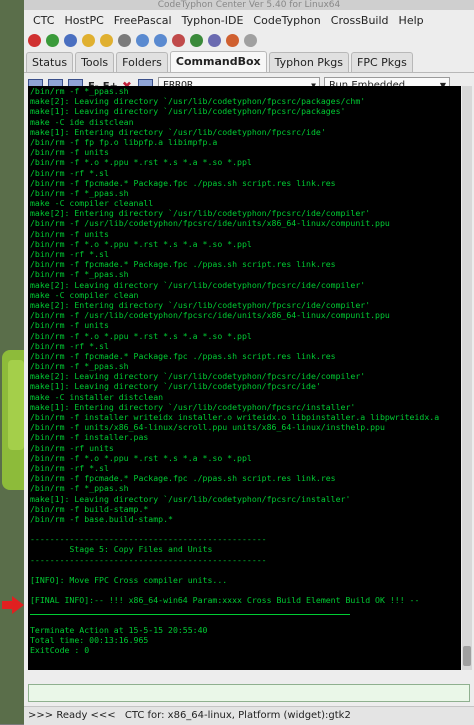 The height and width of the screenshot is (725, 474). Describe the element at coordinates (89, 437) in the screenshot. I see `console-line: /bin/rm -f installer.pas` at that location.